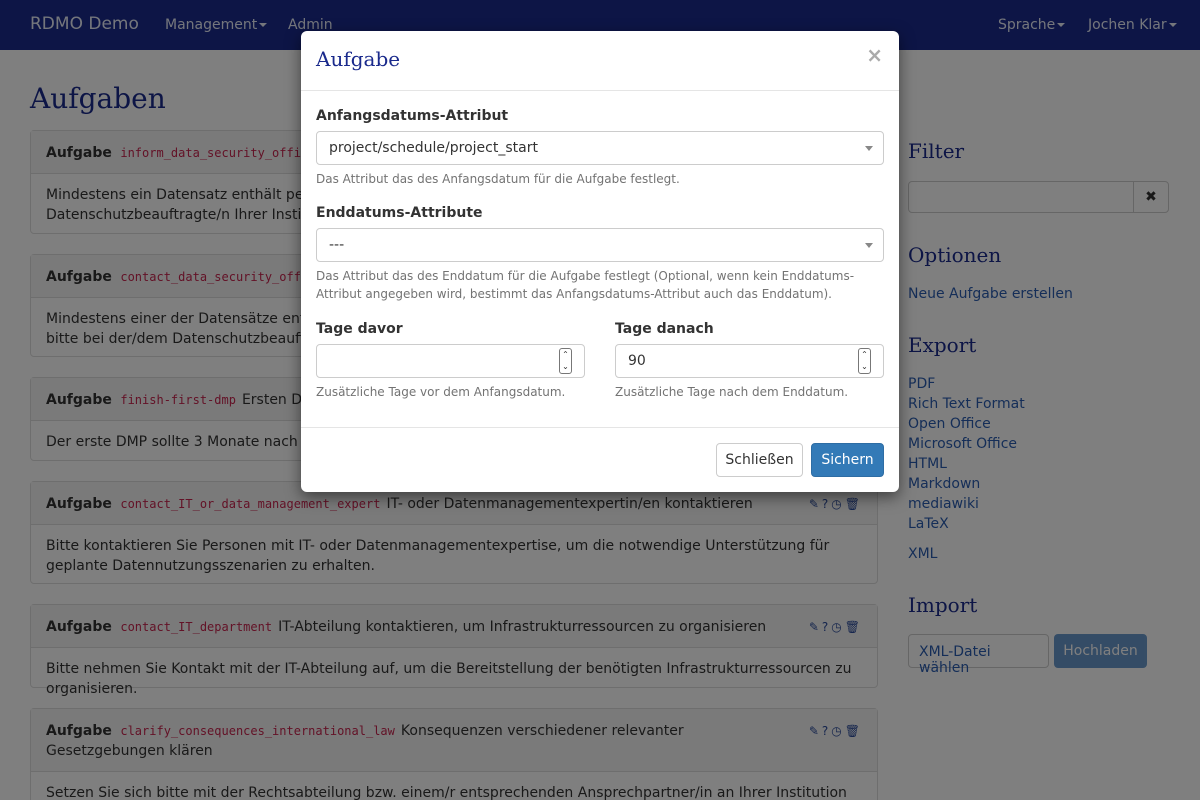 This screenshot has width=1200, height=800. I want to click on days-after-value: 90, so click(637, 361).